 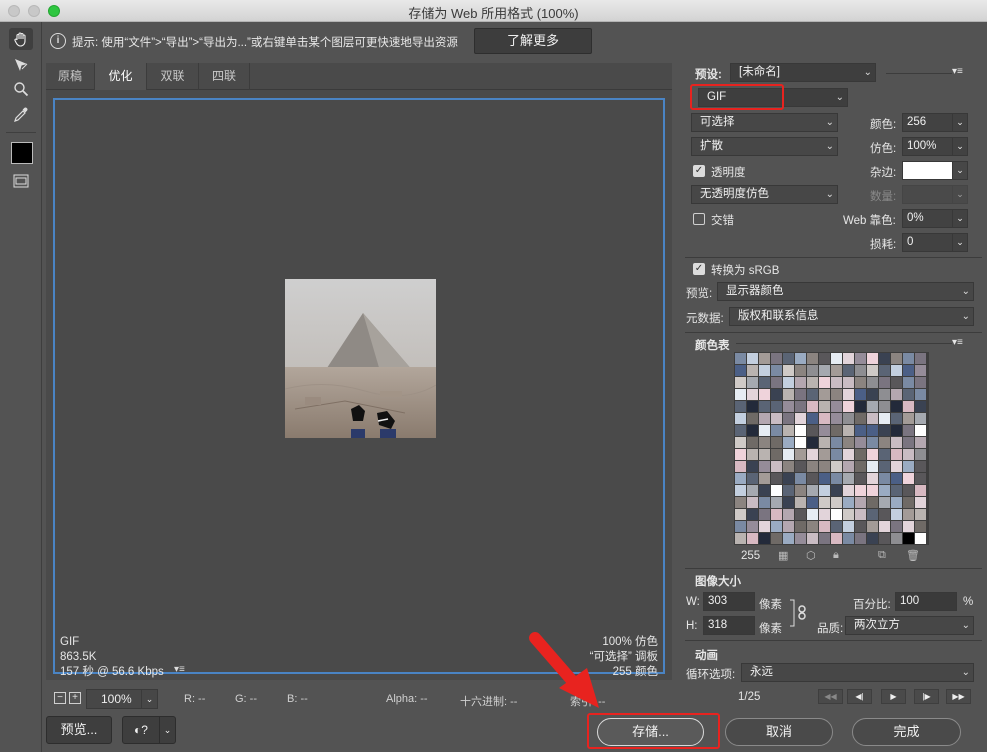 What do you see at coordinates (857, 672) in the screenshot?
I see `loop-select: 永远 ⌄` at bounding box center [857, 672].